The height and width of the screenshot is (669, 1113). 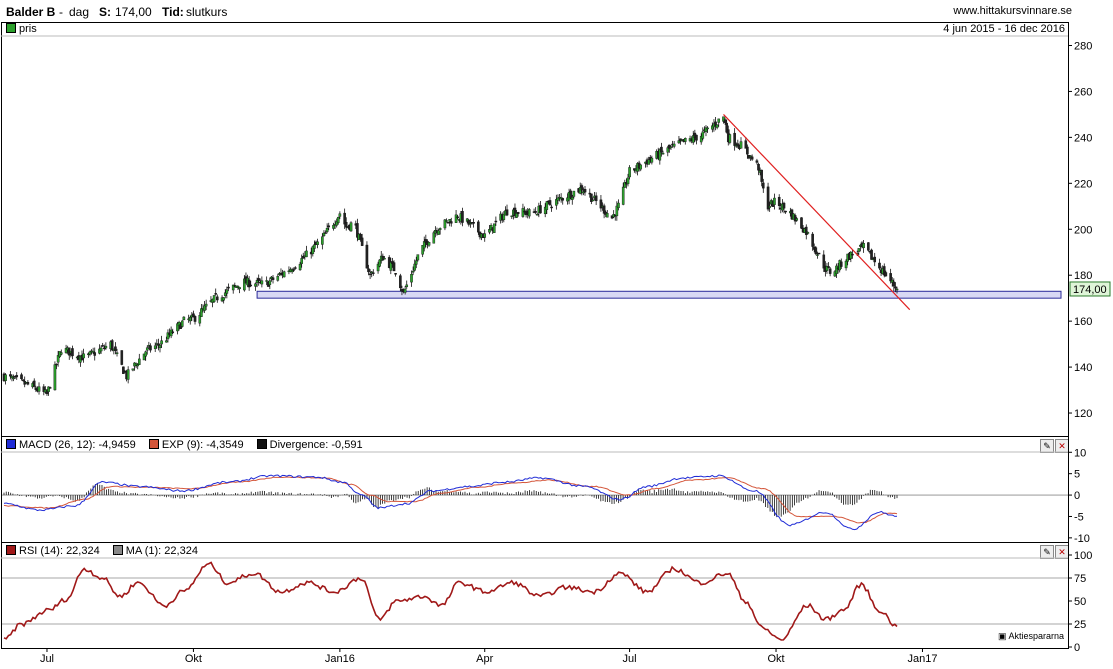 I want to click on trendline, so click(x=817, y=212).